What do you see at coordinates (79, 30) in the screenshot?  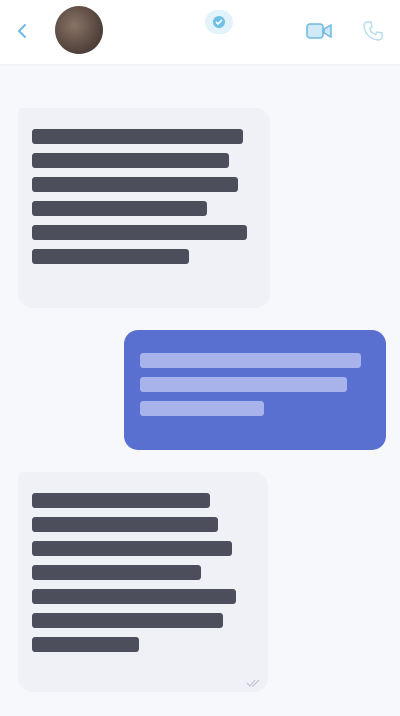 I see `contact-avatar` at bounding box center [79, 30].